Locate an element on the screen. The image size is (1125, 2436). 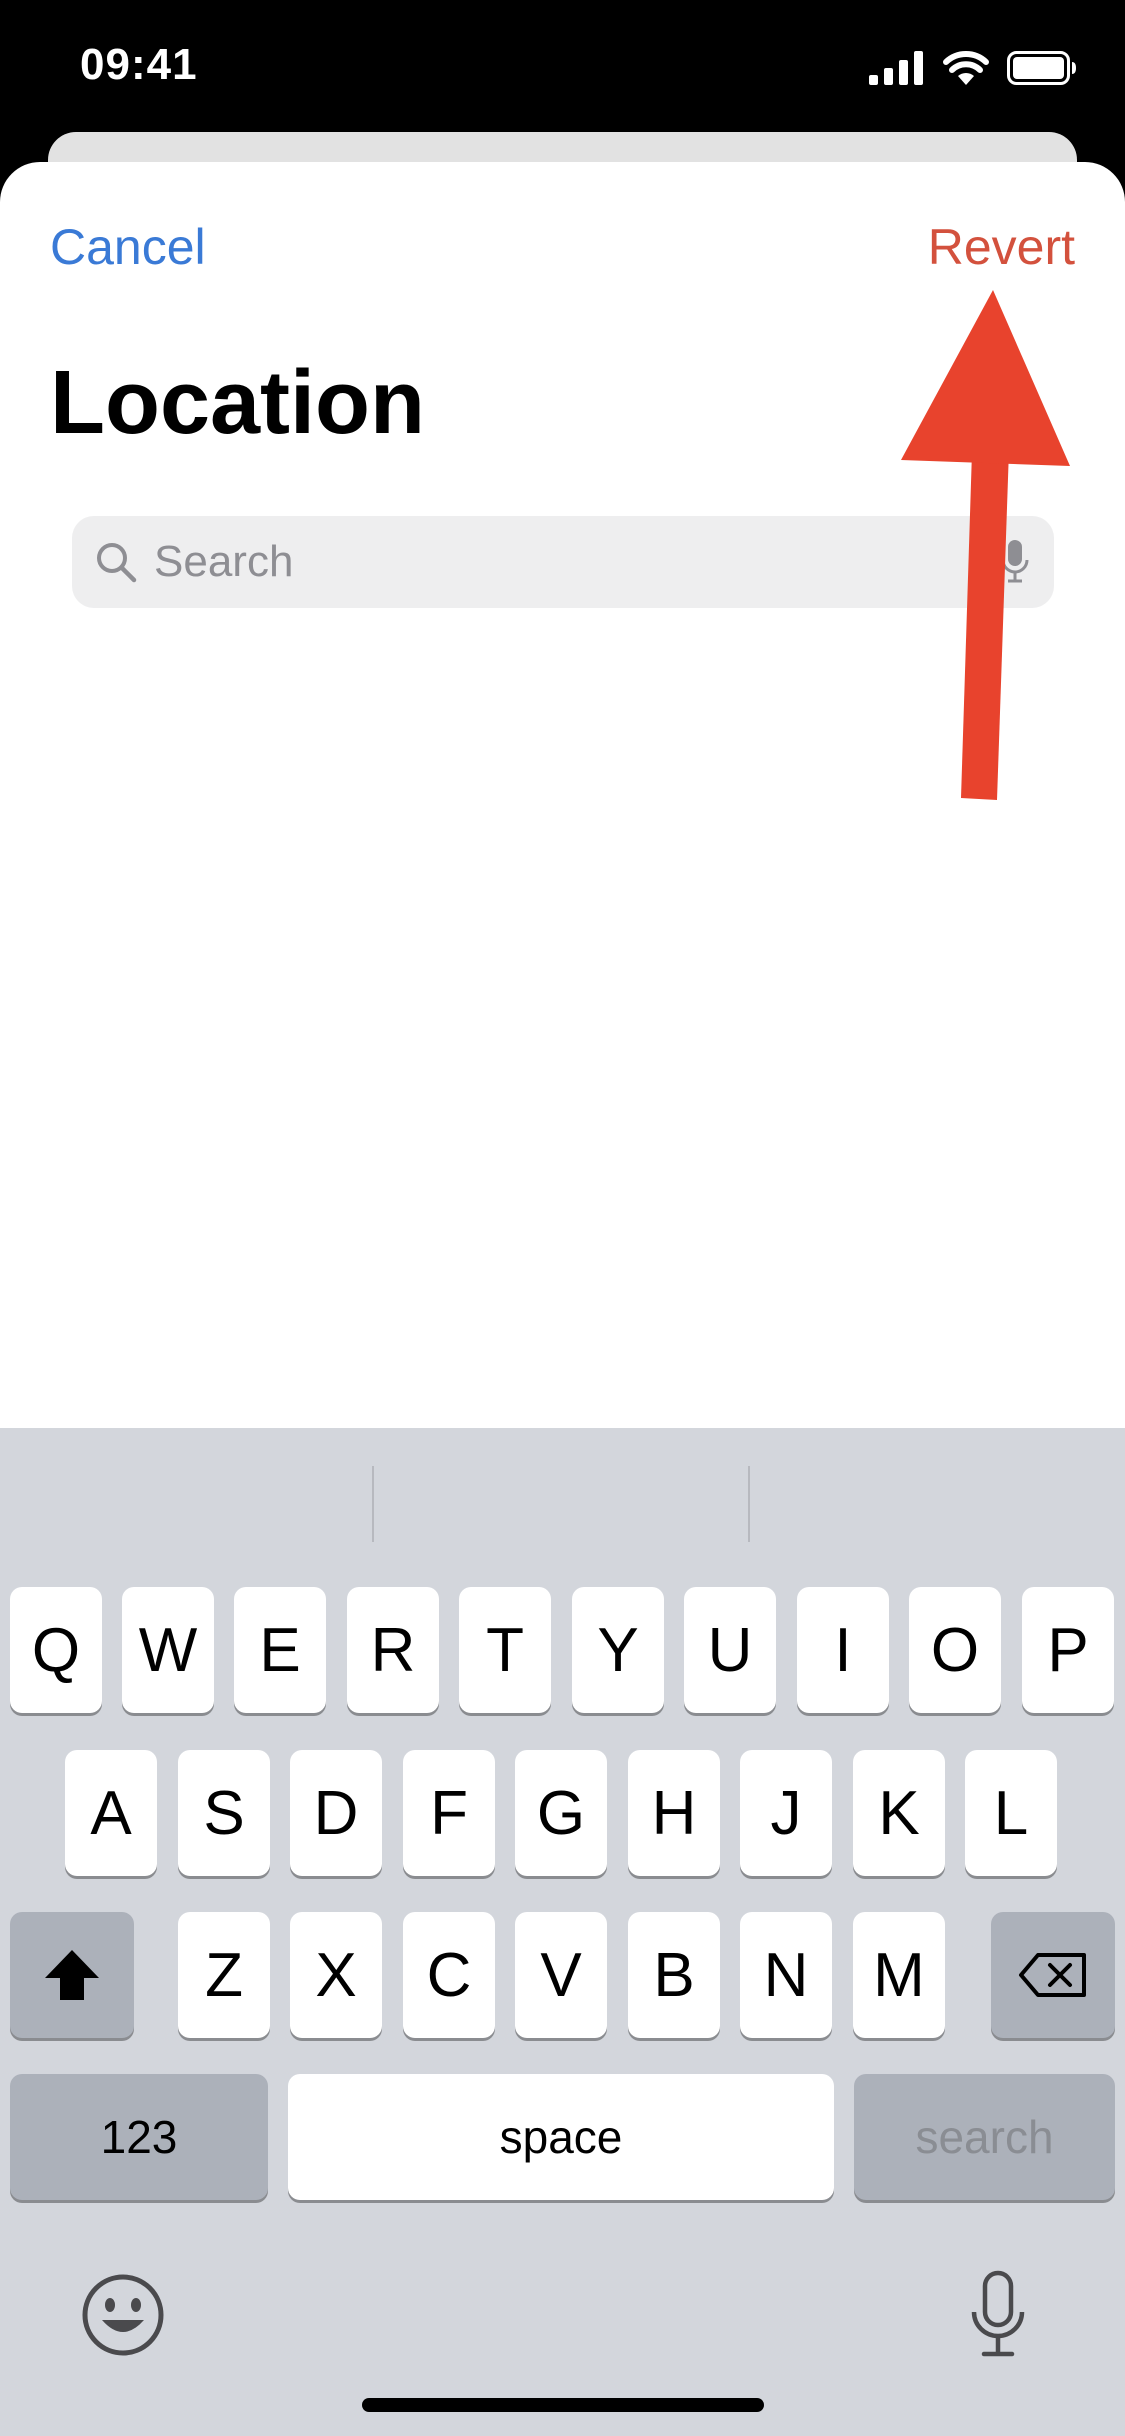
key-d: D is located at coordinates (336, 1813).